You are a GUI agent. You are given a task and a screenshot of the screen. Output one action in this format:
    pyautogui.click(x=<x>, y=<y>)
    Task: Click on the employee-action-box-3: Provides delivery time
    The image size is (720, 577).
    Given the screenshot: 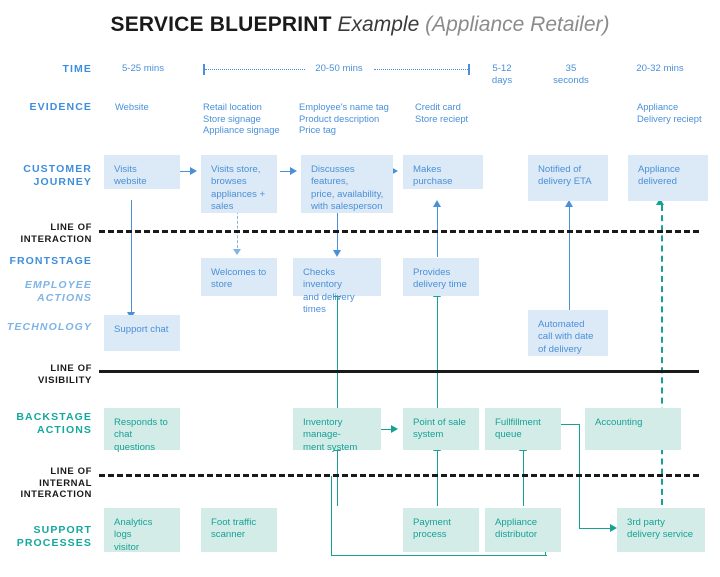 What is the action you would take?
    pyautogui.click(x=441, y=277)
    